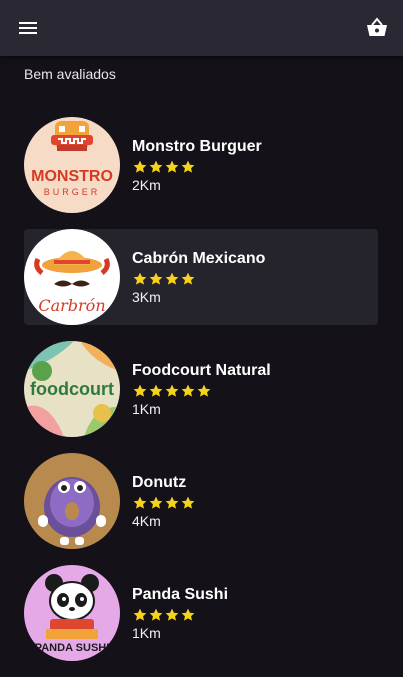  I want to click on restaurant-info: Donutz 4Km, so click(164, 501).